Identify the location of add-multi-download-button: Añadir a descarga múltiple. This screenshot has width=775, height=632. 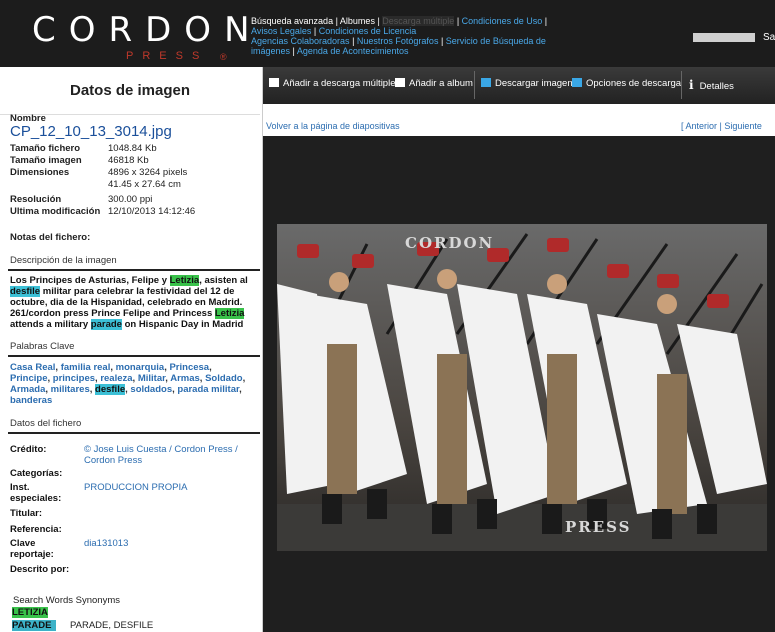
(332, 83).